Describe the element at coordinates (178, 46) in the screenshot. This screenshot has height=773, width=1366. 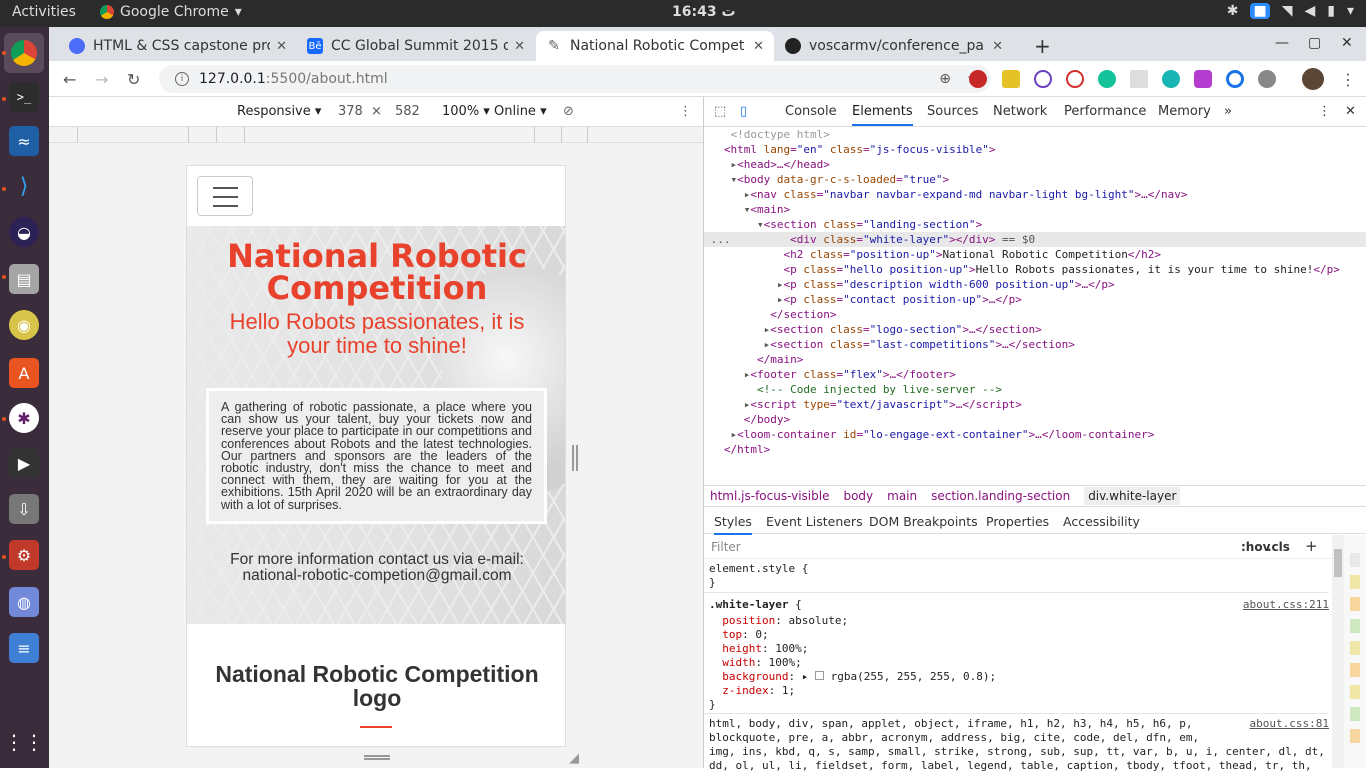
I see `tab-html-css-capstone: HTML & CSS capstone pro ✕` at that location.